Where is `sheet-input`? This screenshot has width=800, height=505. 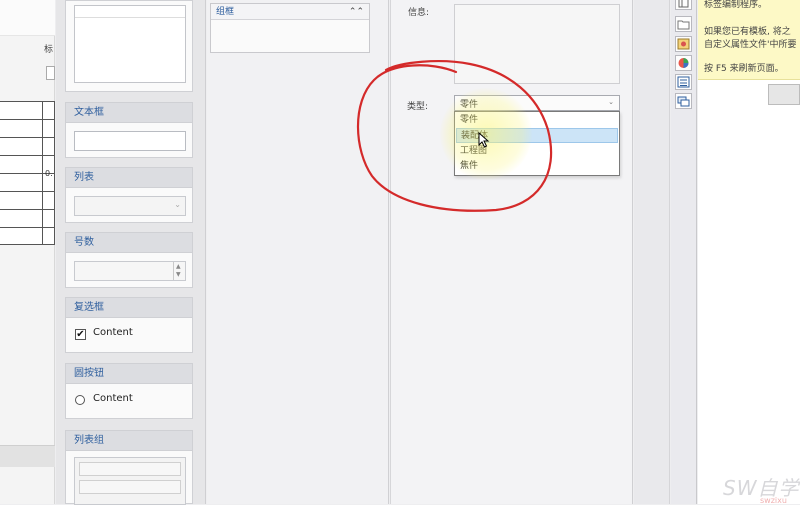 sheet-input is located at coordinates (50, 73).